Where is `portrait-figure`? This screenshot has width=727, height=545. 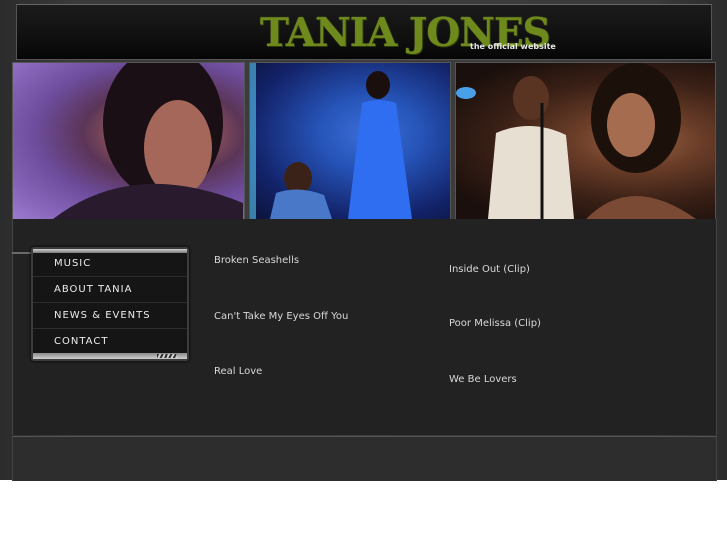 portrait-figure is located at coordinates (148, 141).